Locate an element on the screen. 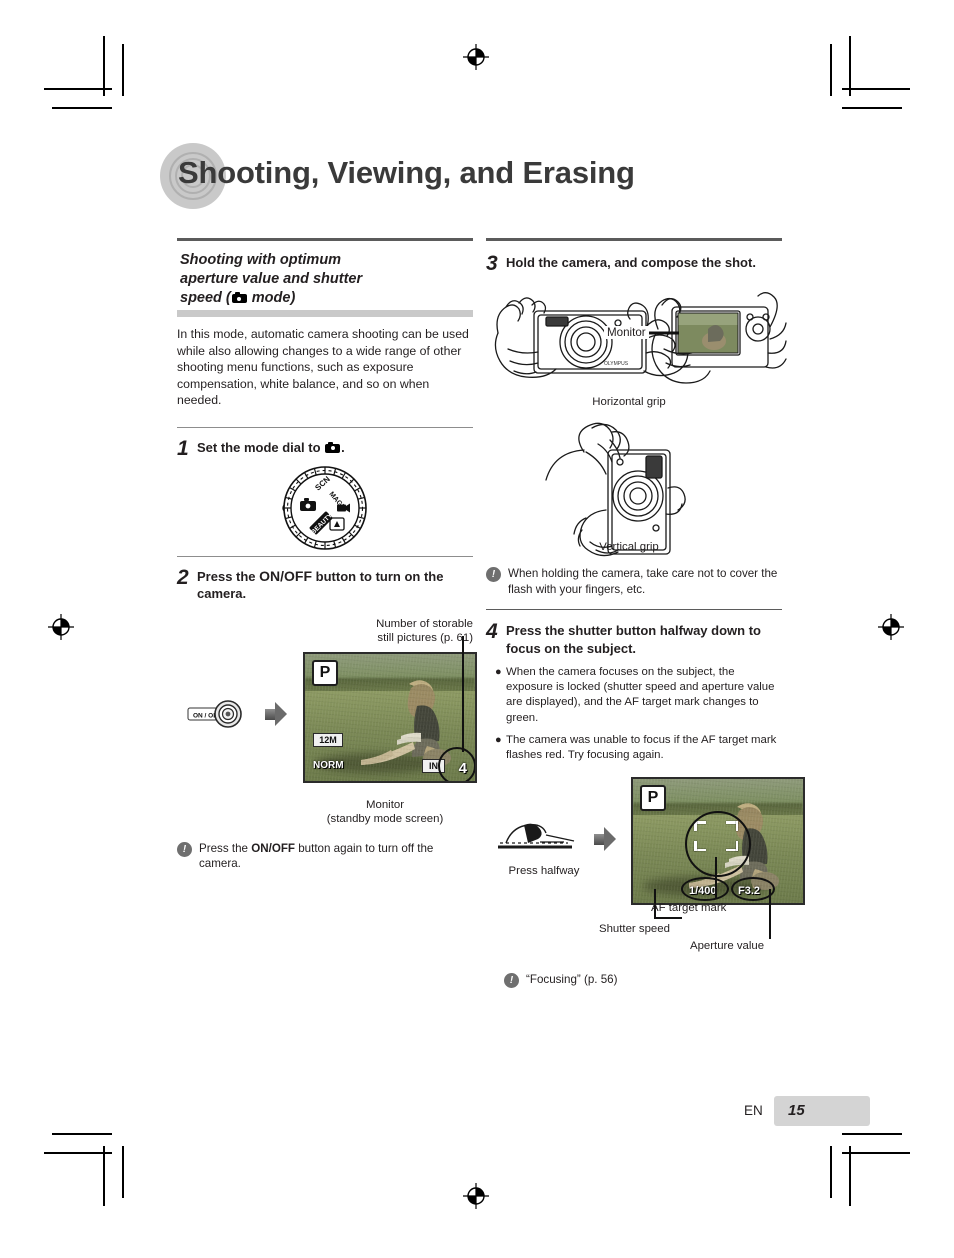 This screenshot has width=954, height=1258. standby-monitor-screen: P 12M NORM IN 4 is located at coordinates (390, 717).